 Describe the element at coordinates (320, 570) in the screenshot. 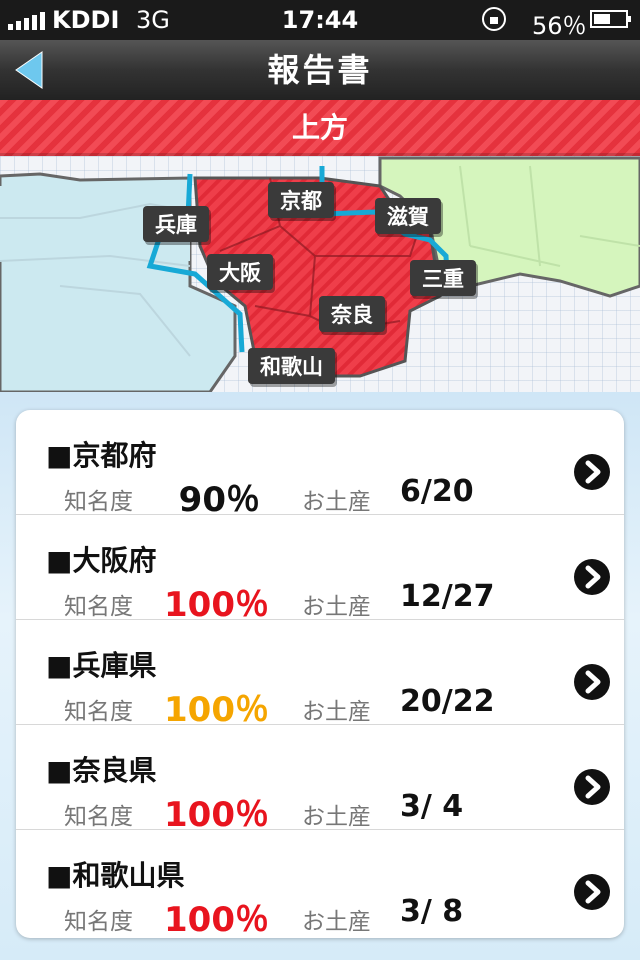

I see `prefecture-row: ■大阪府 知名度 100％ お土産 12/27` at that location.